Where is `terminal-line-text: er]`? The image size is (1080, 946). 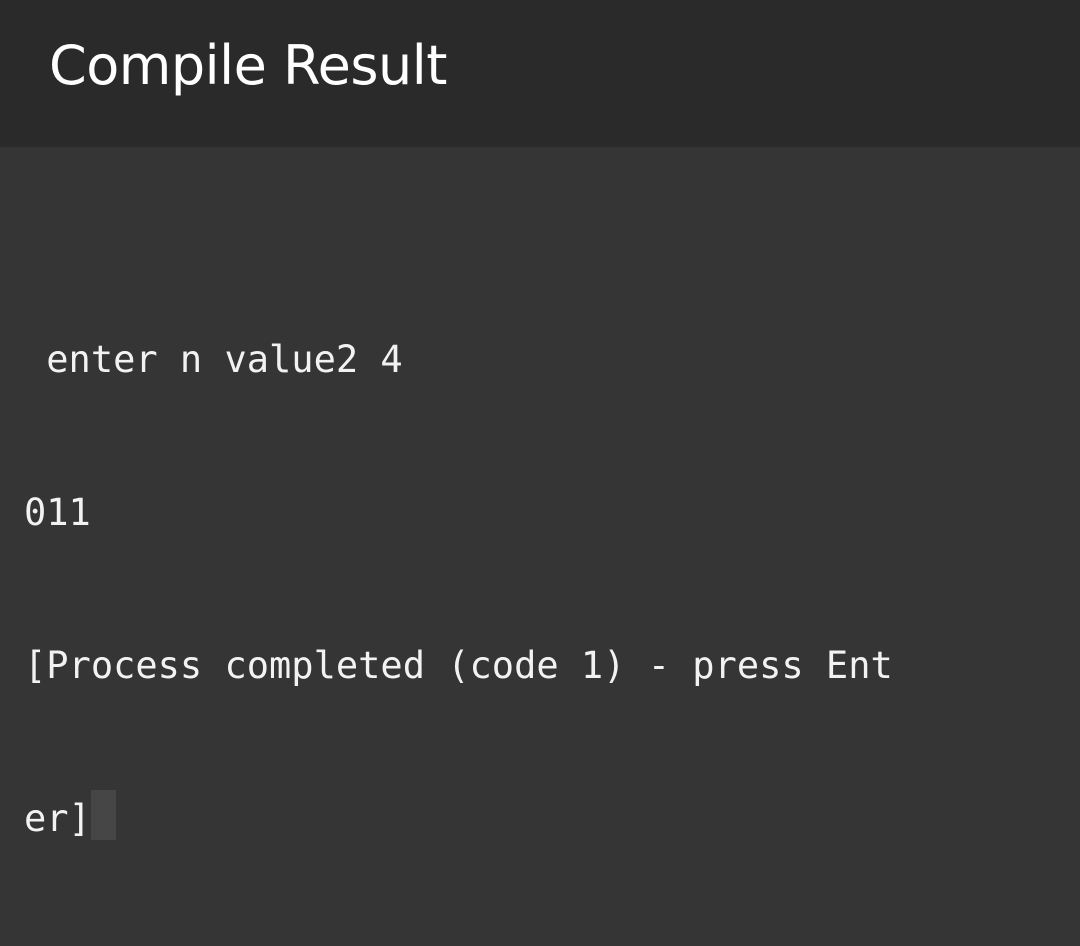 terminal-line-text: er] is located at coordinates (57, 818).